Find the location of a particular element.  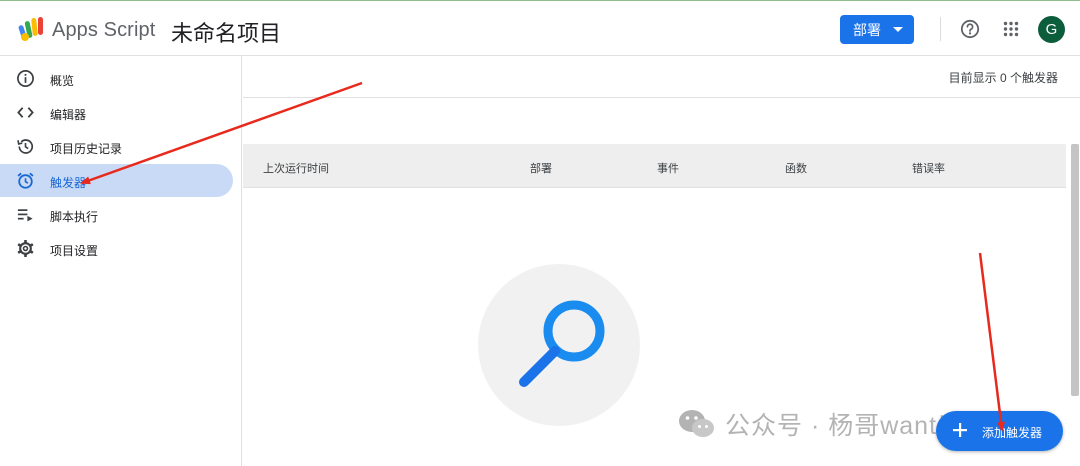

triggers-table-header: 上次运行时间 部署 事件 函数 错误率 is located at coordinates (654, 166).